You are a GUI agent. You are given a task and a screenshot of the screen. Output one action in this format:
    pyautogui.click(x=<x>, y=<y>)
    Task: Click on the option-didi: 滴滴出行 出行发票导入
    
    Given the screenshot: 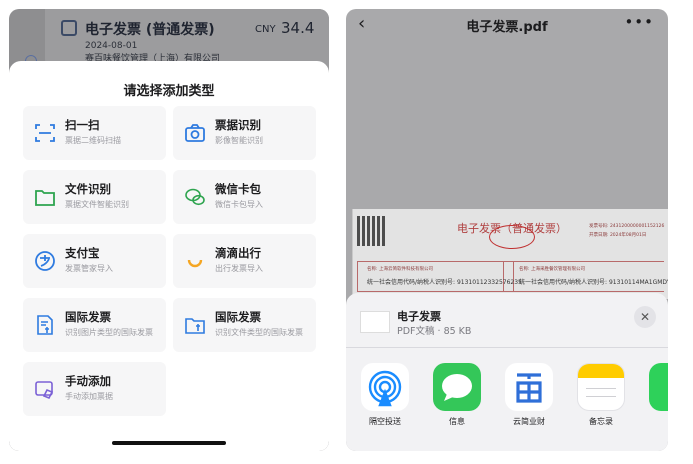 What is the action you would take?
    pyautogui.click(x=244, y=261)
    